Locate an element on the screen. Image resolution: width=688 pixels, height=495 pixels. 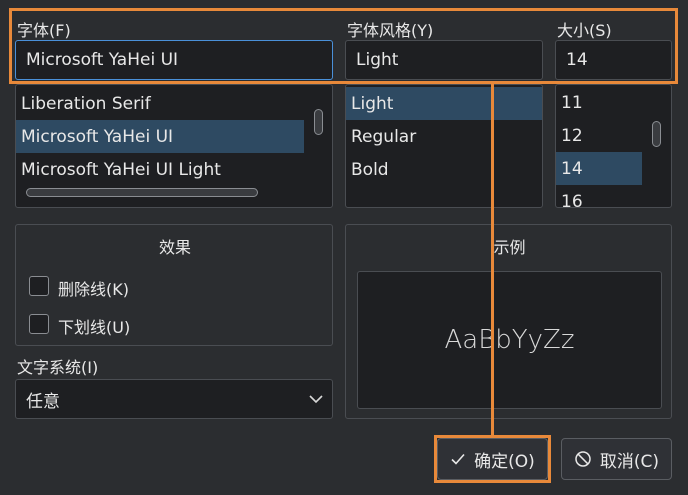
font-family-item-selected: Microsoft YaHei UI is located at coordinates (160, 136).